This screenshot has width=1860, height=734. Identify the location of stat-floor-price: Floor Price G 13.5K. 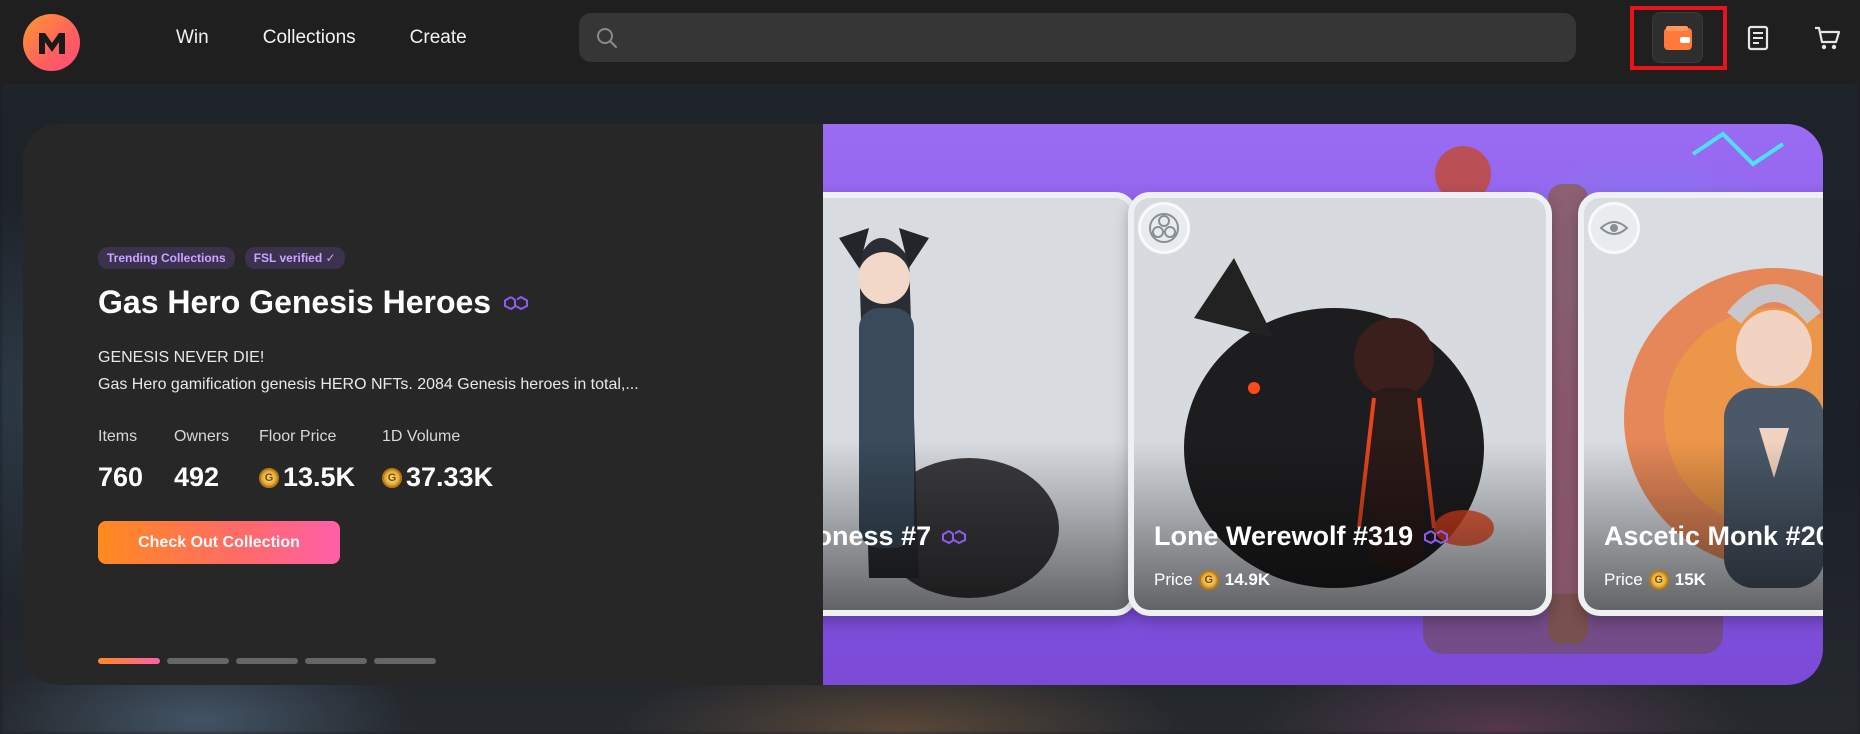
(307, 460).